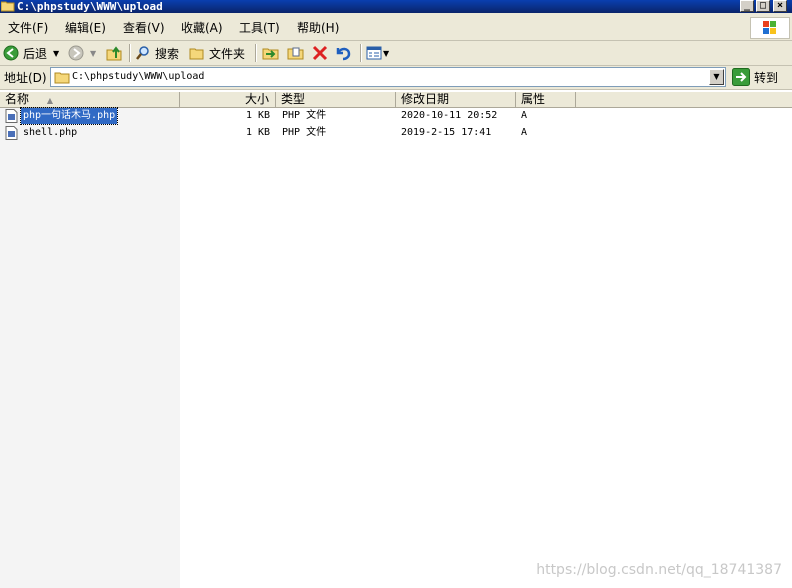 The image size is (792, 588). I want to click on list-header: 名称 ▲ 大小 类型 修改日期 属性, so click(396, 100).